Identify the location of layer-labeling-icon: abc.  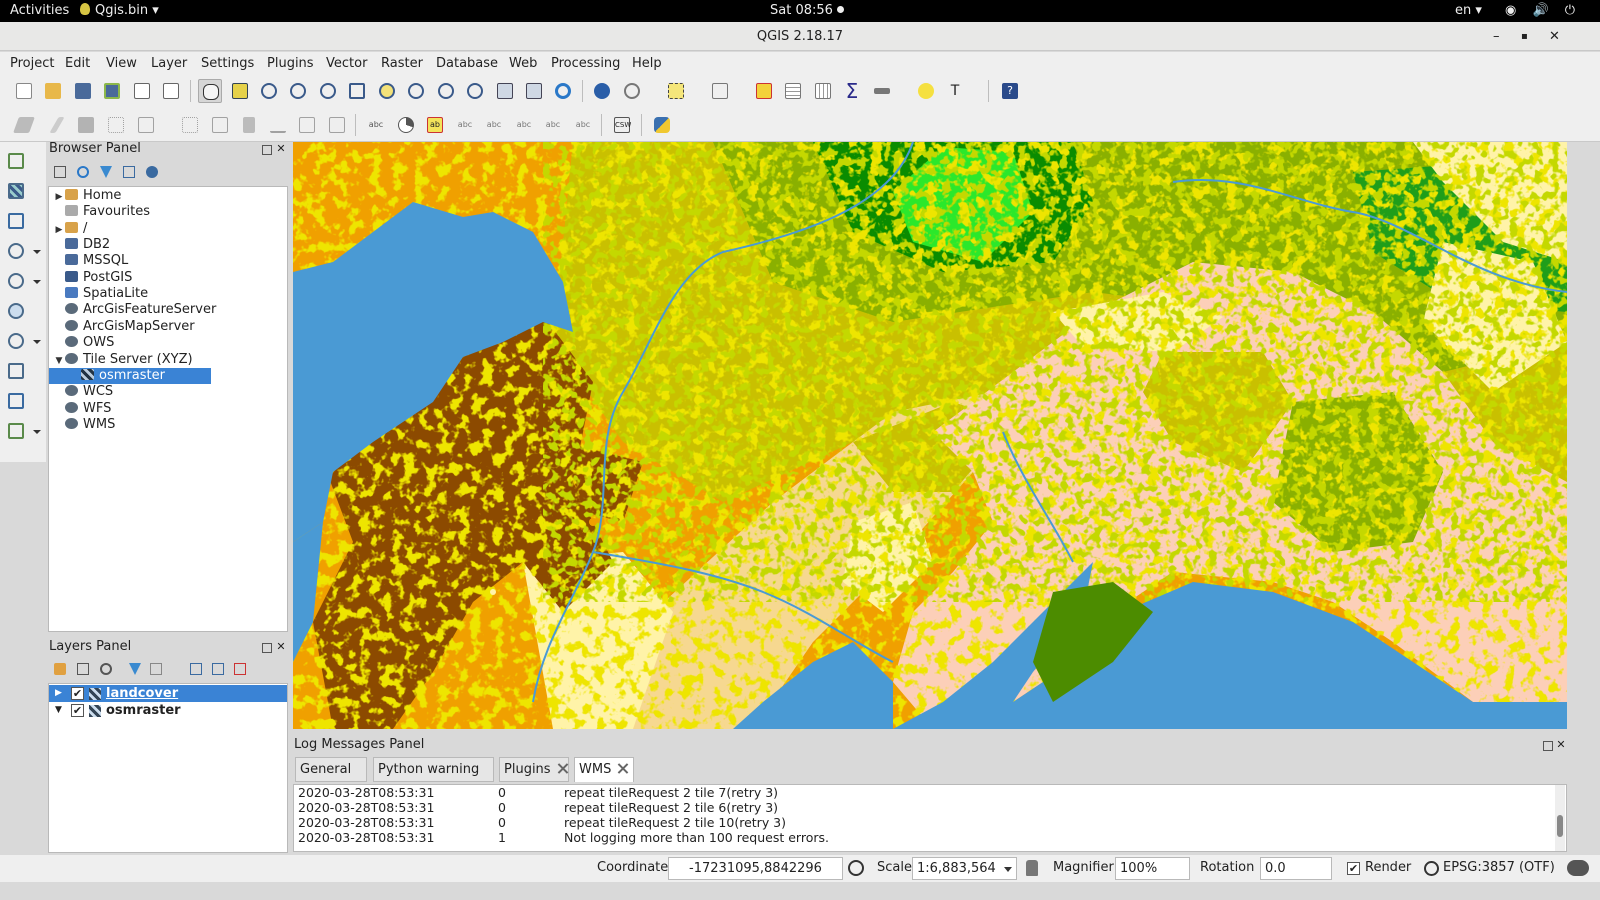
(376, 125).